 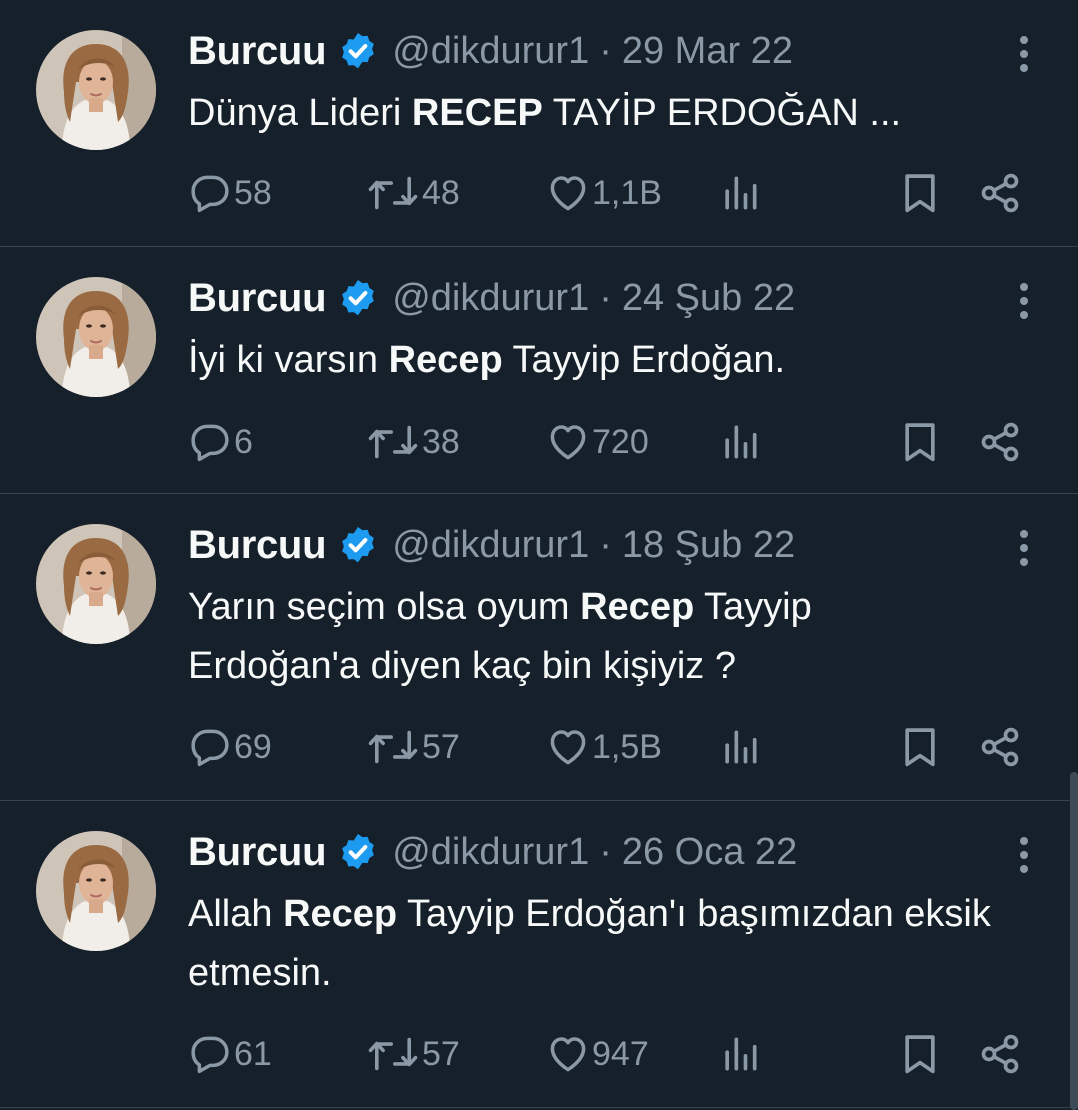 I want to click on tweet-actions: 61 57 947, so click(x=613, y=1054).